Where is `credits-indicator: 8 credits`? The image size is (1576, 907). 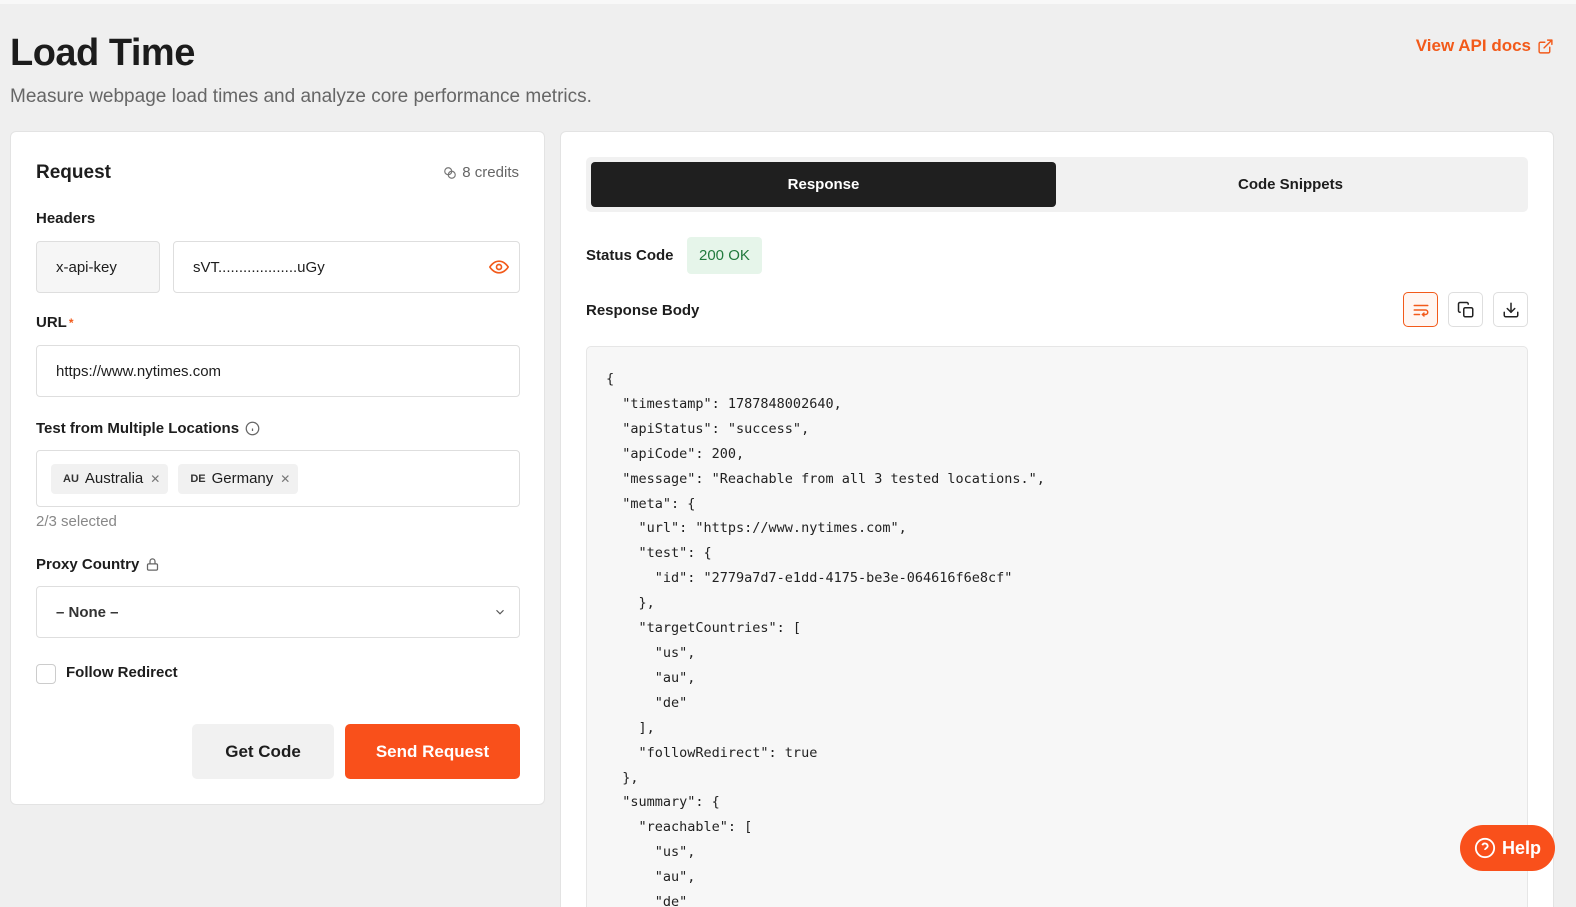
credits-indicator: 8 credits is located at coordinates (481, 172).